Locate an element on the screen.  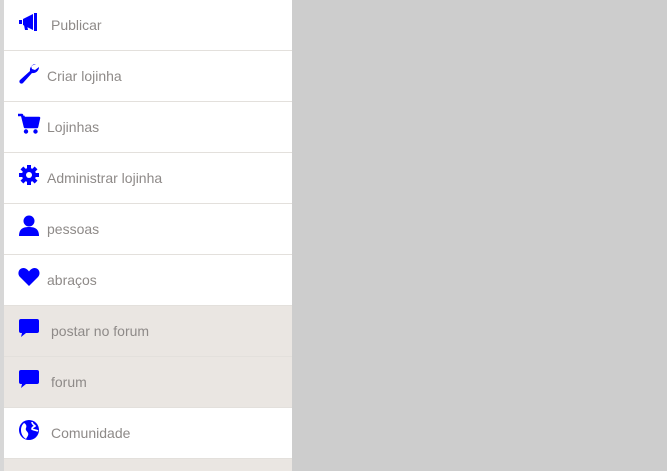
menu-item-label: pessoas is located at coordinates (73, 229).